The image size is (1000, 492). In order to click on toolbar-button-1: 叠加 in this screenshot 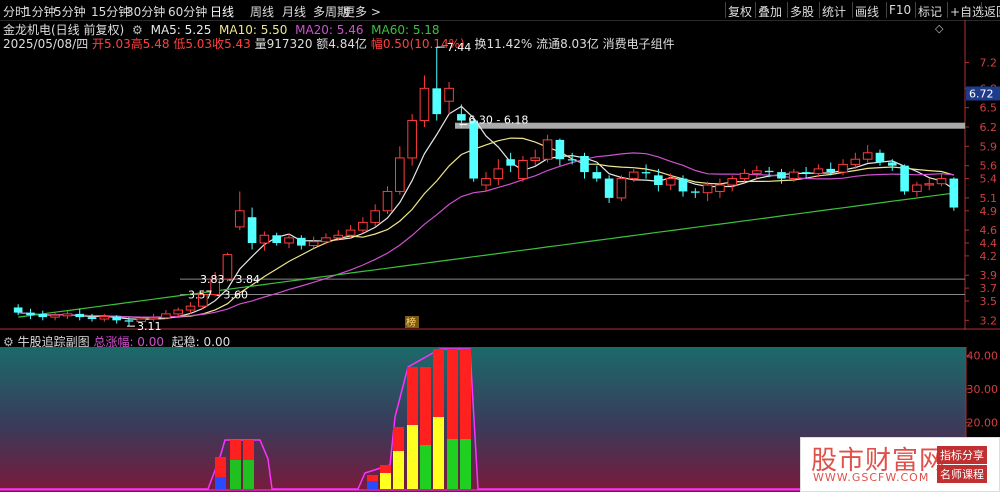, I will do `click(770, 11)`.